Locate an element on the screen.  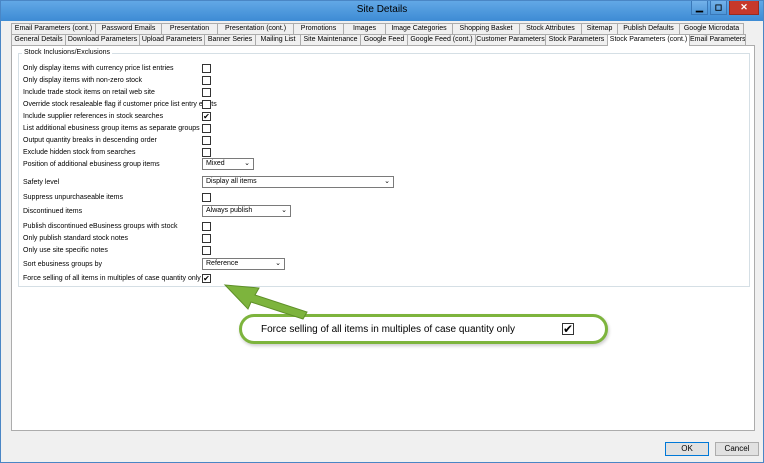
setting-label: Exclude hidden stock from searches is located at coordinates (79, 152).